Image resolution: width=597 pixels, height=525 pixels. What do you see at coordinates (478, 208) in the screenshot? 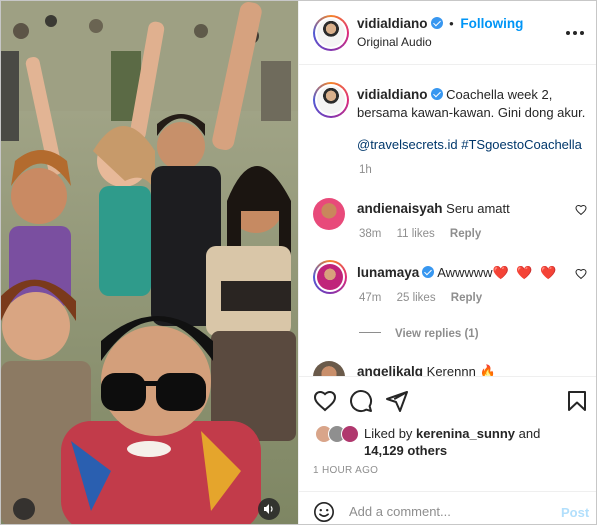
I see `comment-text: Seru amatt` at bounding box center [478, 208].